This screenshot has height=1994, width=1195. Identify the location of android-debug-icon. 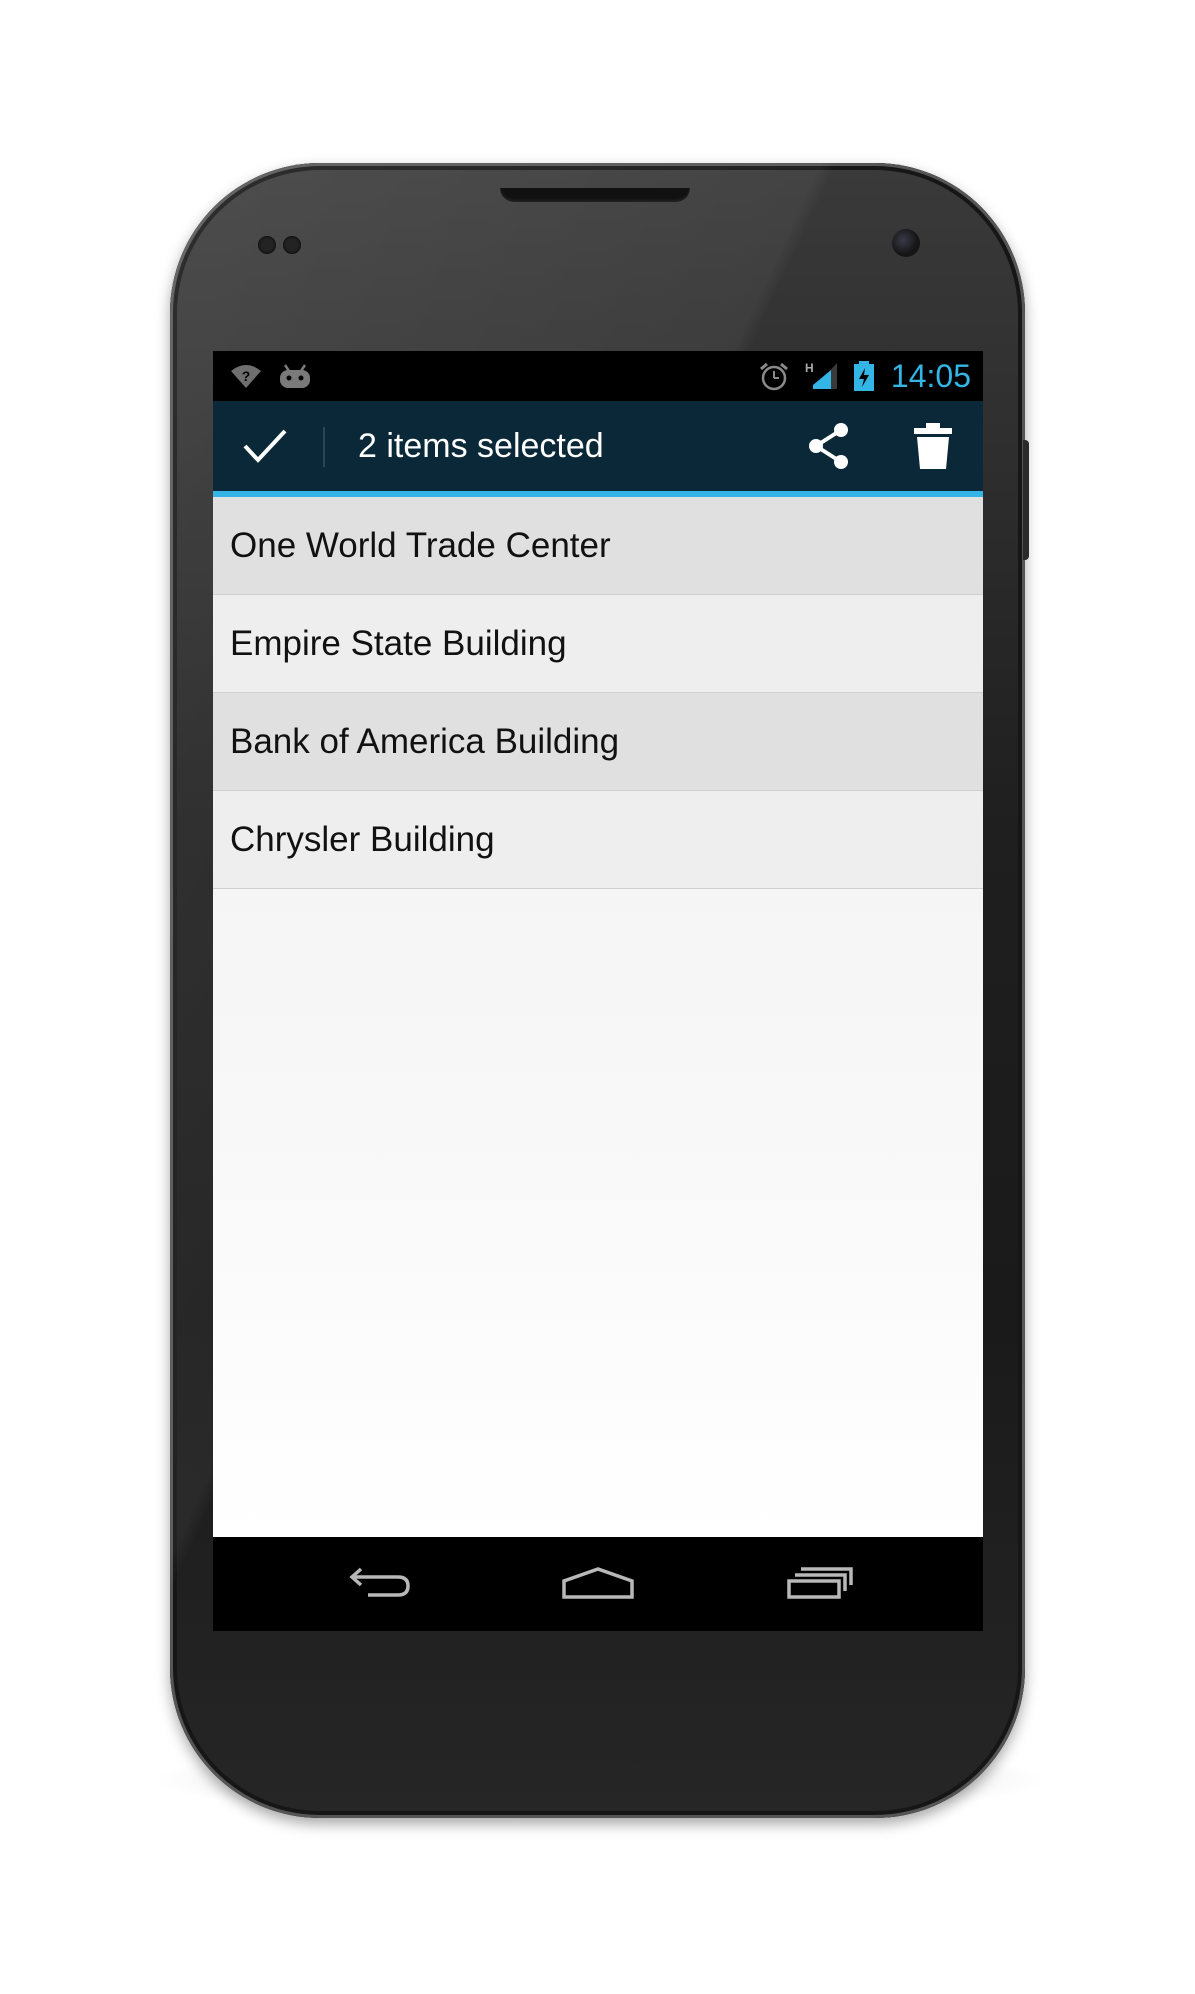
(295, 376).